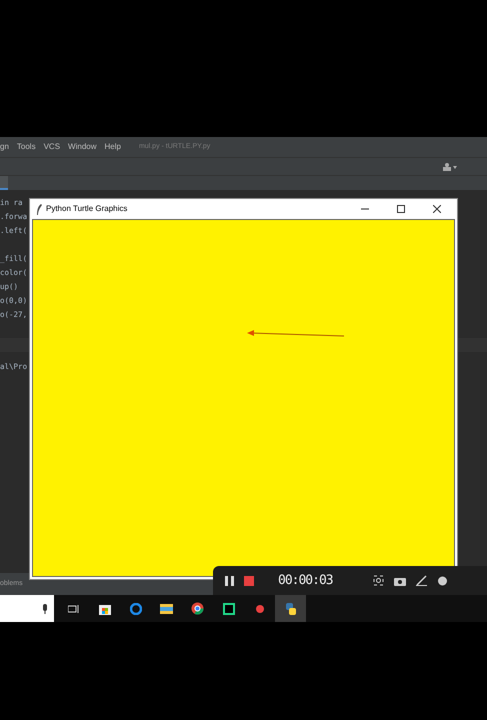 This screenshot has width=487, height=720. What do you see at coordinates (87, 209) in the screenshot?
I see `window-title: Python Turtle Graphics` at bounding box center [87, 209].